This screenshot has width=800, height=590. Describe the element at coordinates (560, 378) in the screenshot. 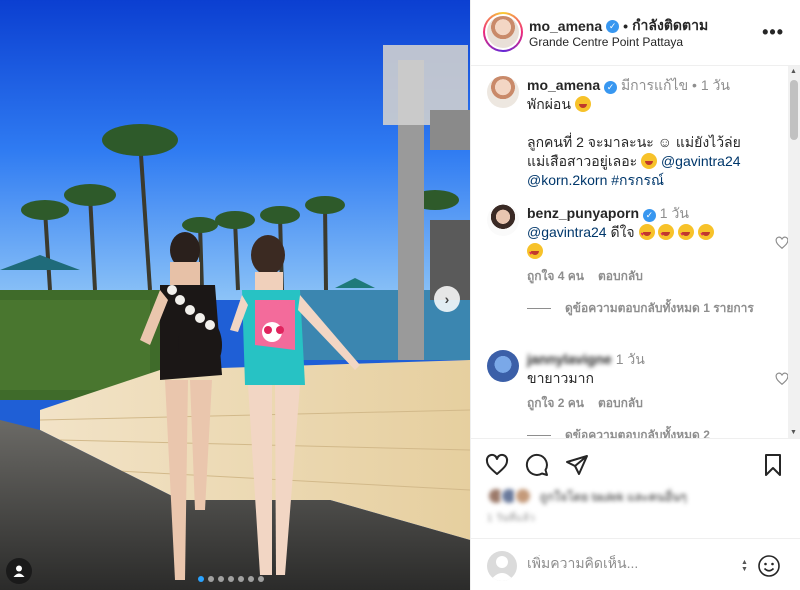

I see `comment-text: ขายาวมาก` at that location.